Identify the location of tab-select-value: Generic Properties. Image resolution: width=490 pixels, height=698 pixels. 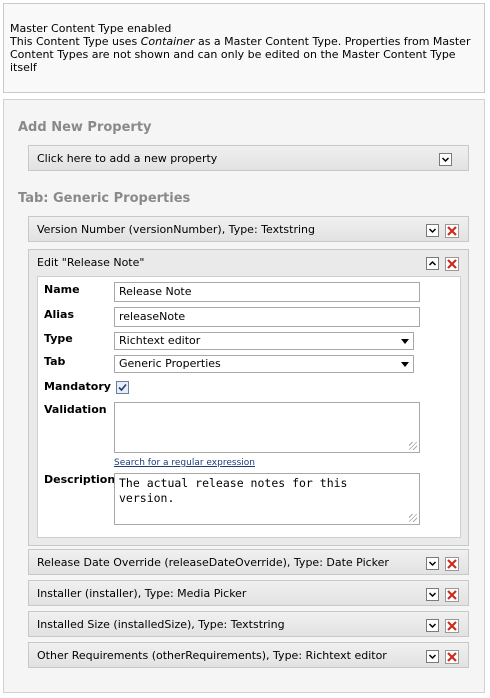
(170, 363).